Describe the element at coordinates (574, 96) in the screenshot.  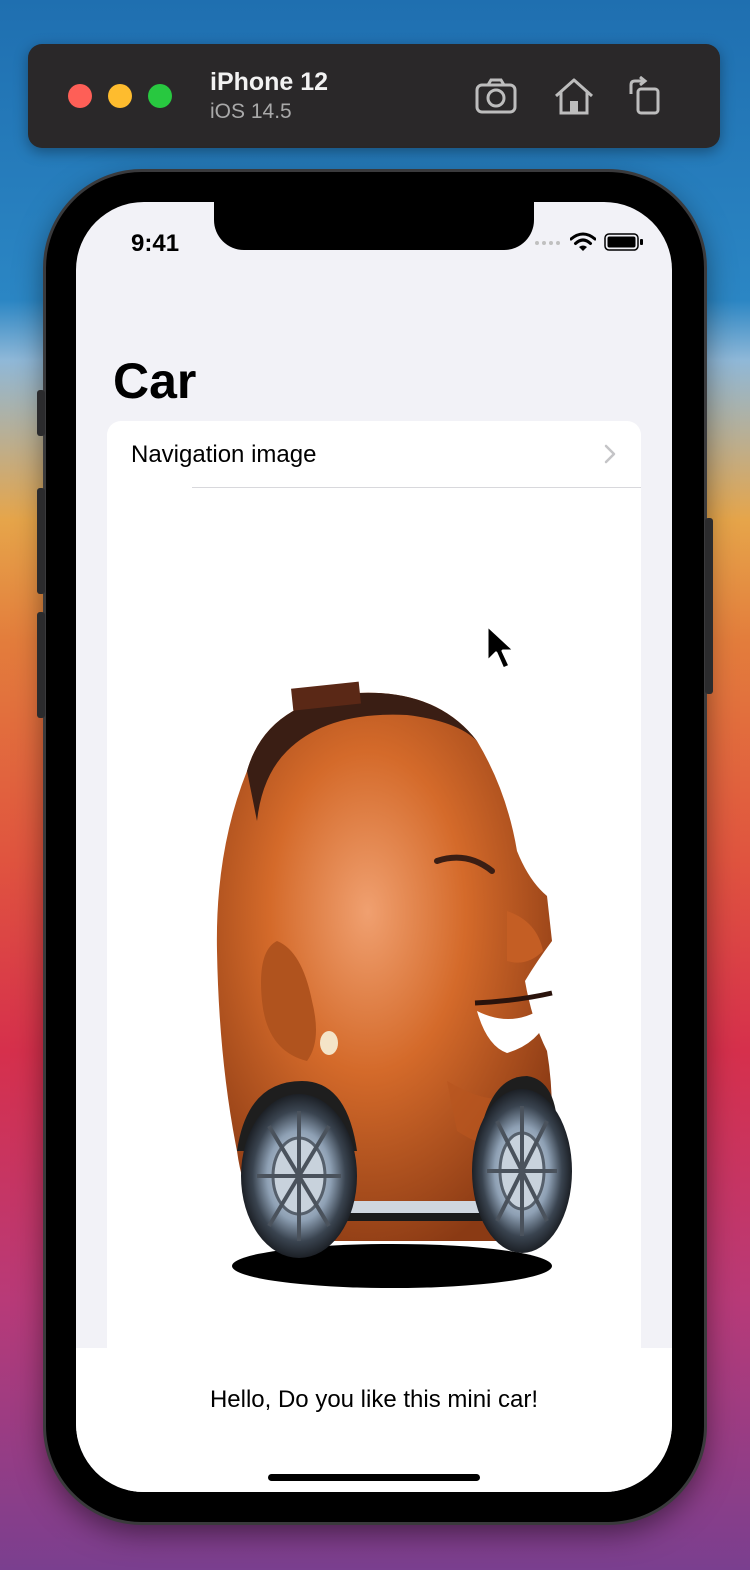
I see `home-icon` at that location.